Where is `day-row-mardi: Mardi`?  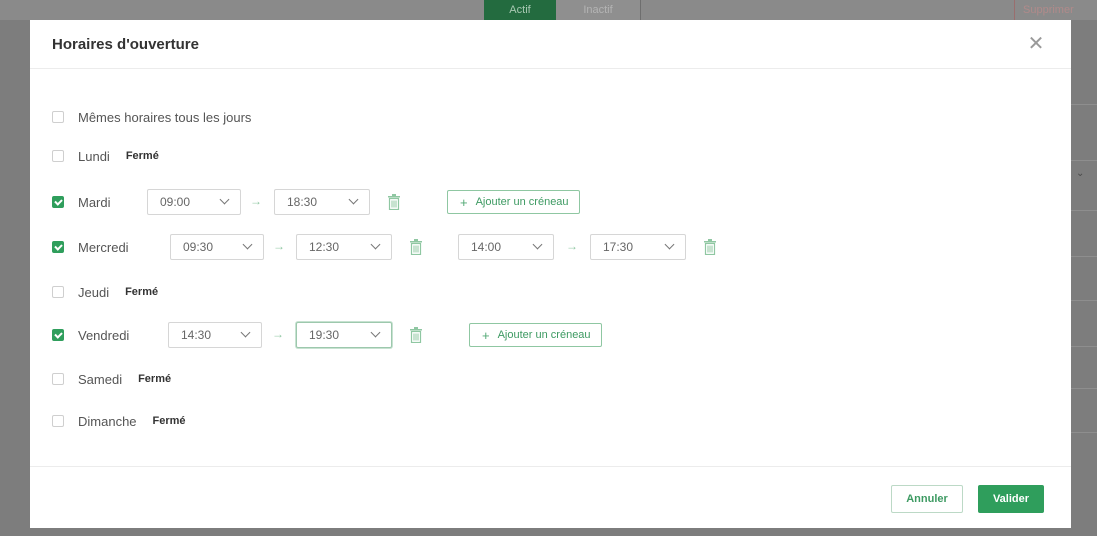
day-row-mardi: Mardi is located at coordinates (81, 202).